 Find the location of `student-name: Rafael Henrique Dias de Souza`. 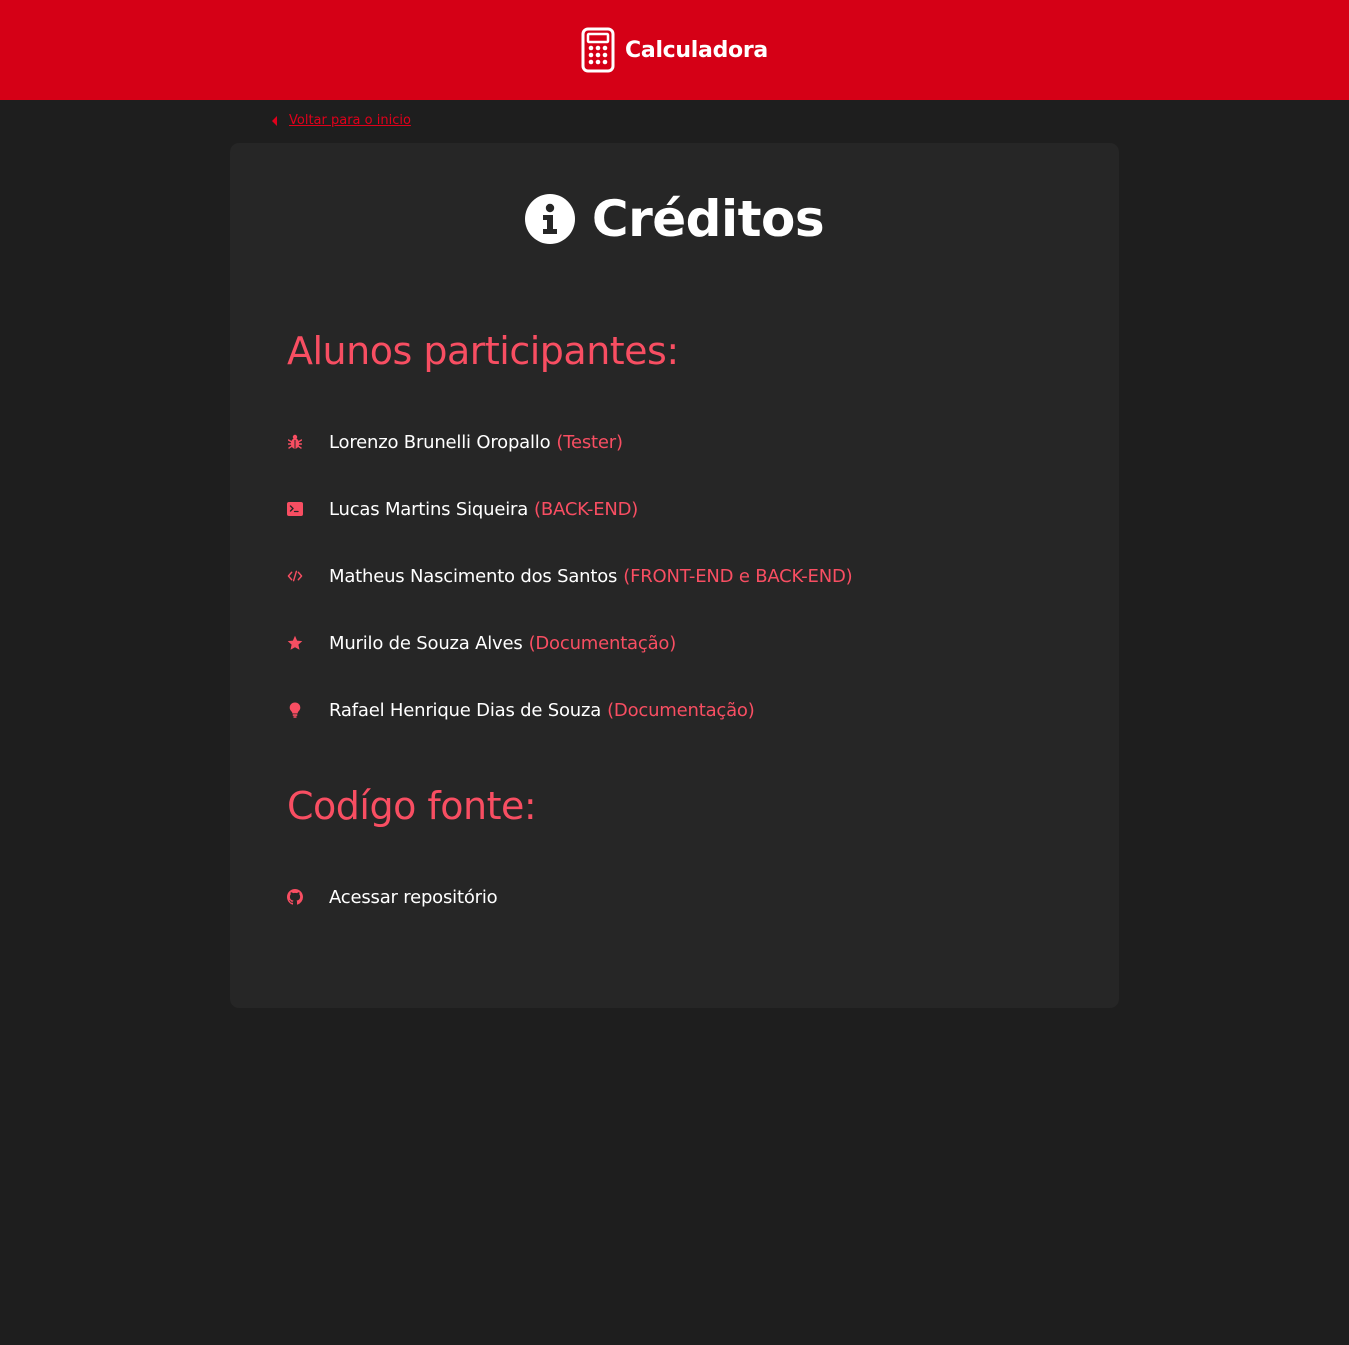

student-name: Rafael Henrique Dias de Souza is located at coordinates (465, 710).